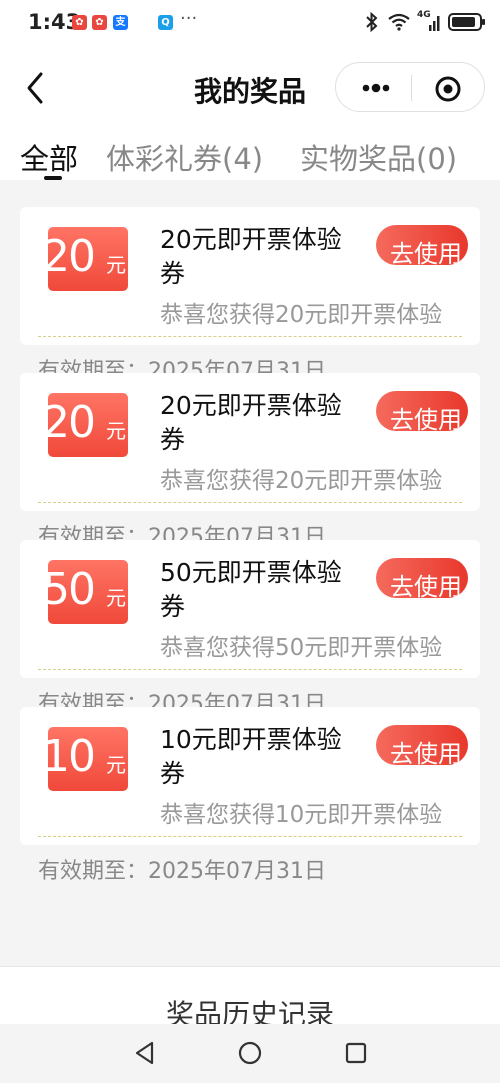  I want to click on nav-bar: 我的奖品, so click(250, 88).